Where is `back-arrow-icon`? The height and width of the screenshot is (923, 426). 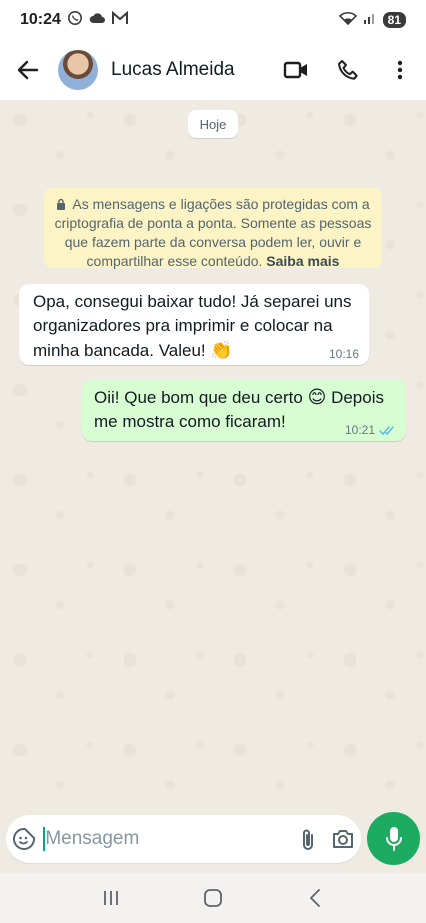
back-arrow-icon is located at coordinates (28, 70).